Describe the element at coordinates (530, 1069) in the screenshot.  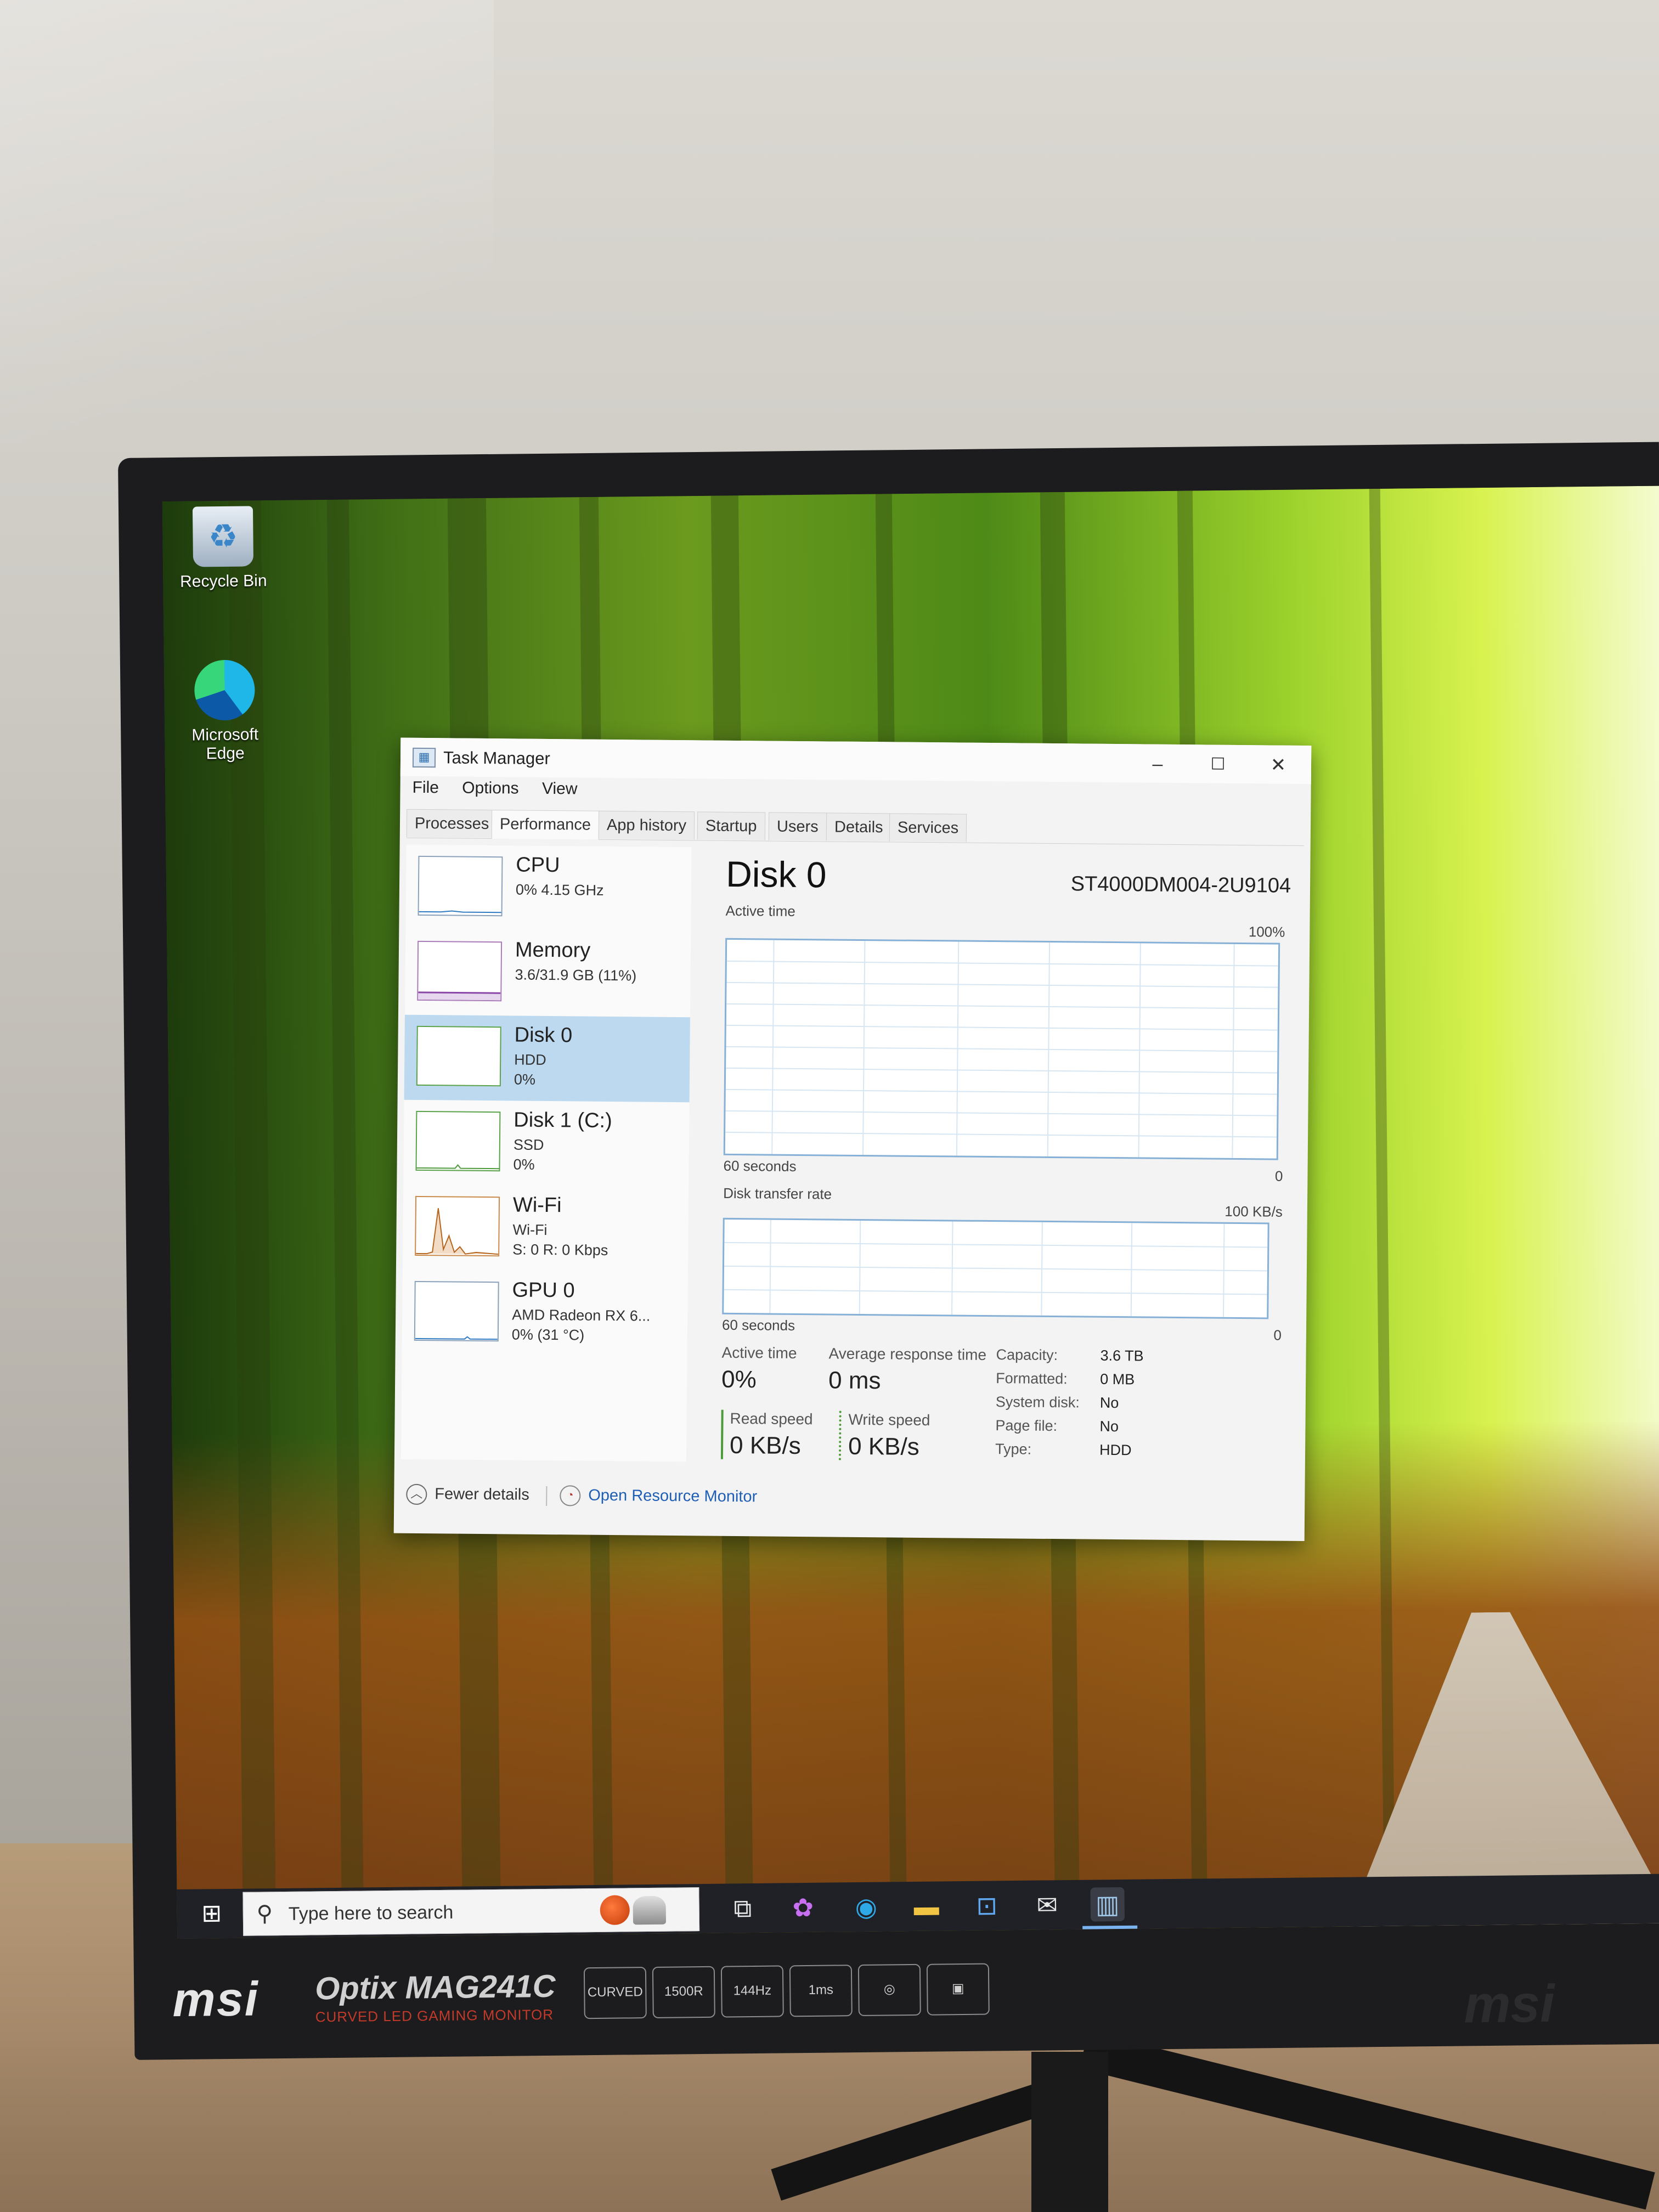
I see `sidebar-item-detail: HDD 0%` at that location.